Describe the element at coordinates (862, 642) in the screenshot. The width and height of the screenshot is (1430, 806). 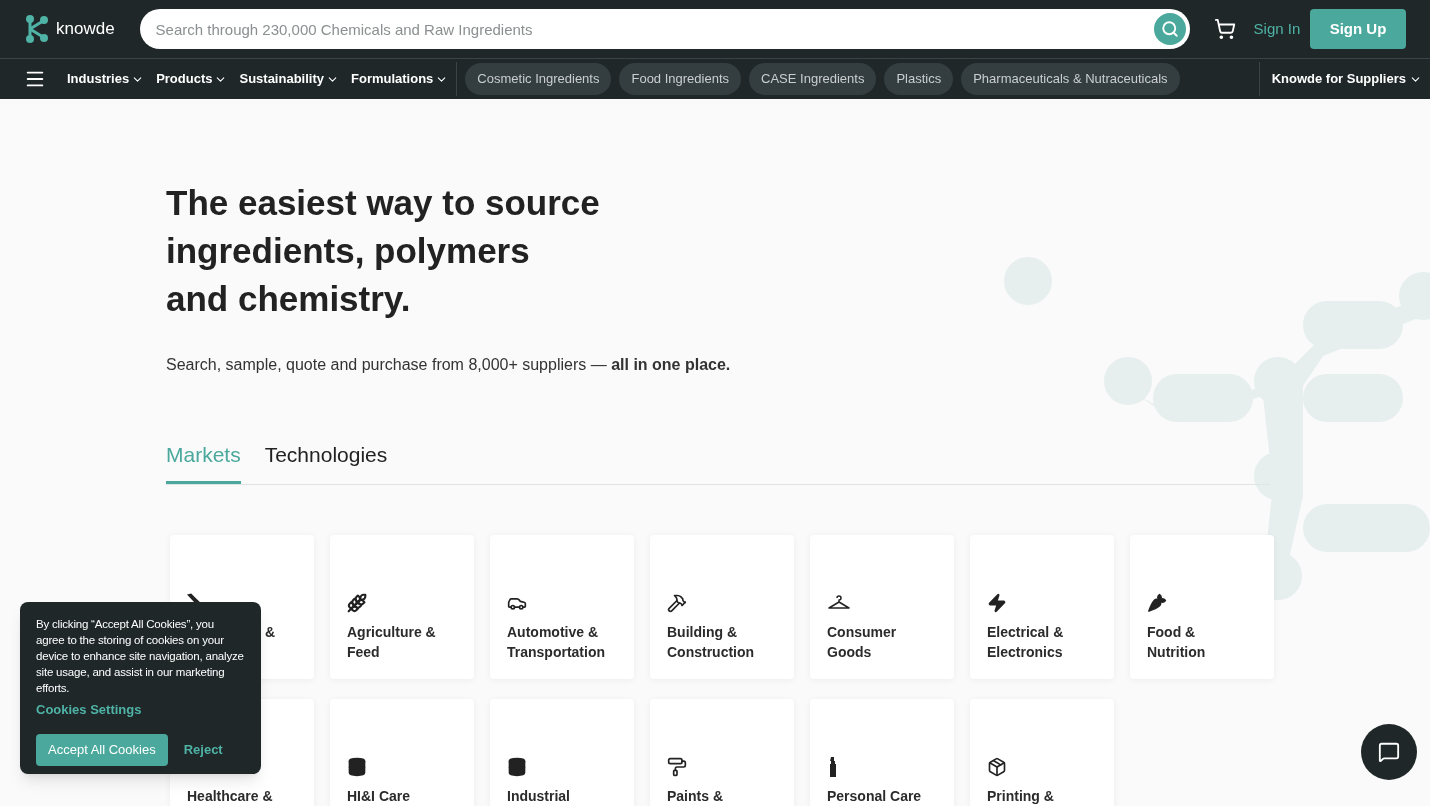
I see `market-label: Consumer Goods` at that location.